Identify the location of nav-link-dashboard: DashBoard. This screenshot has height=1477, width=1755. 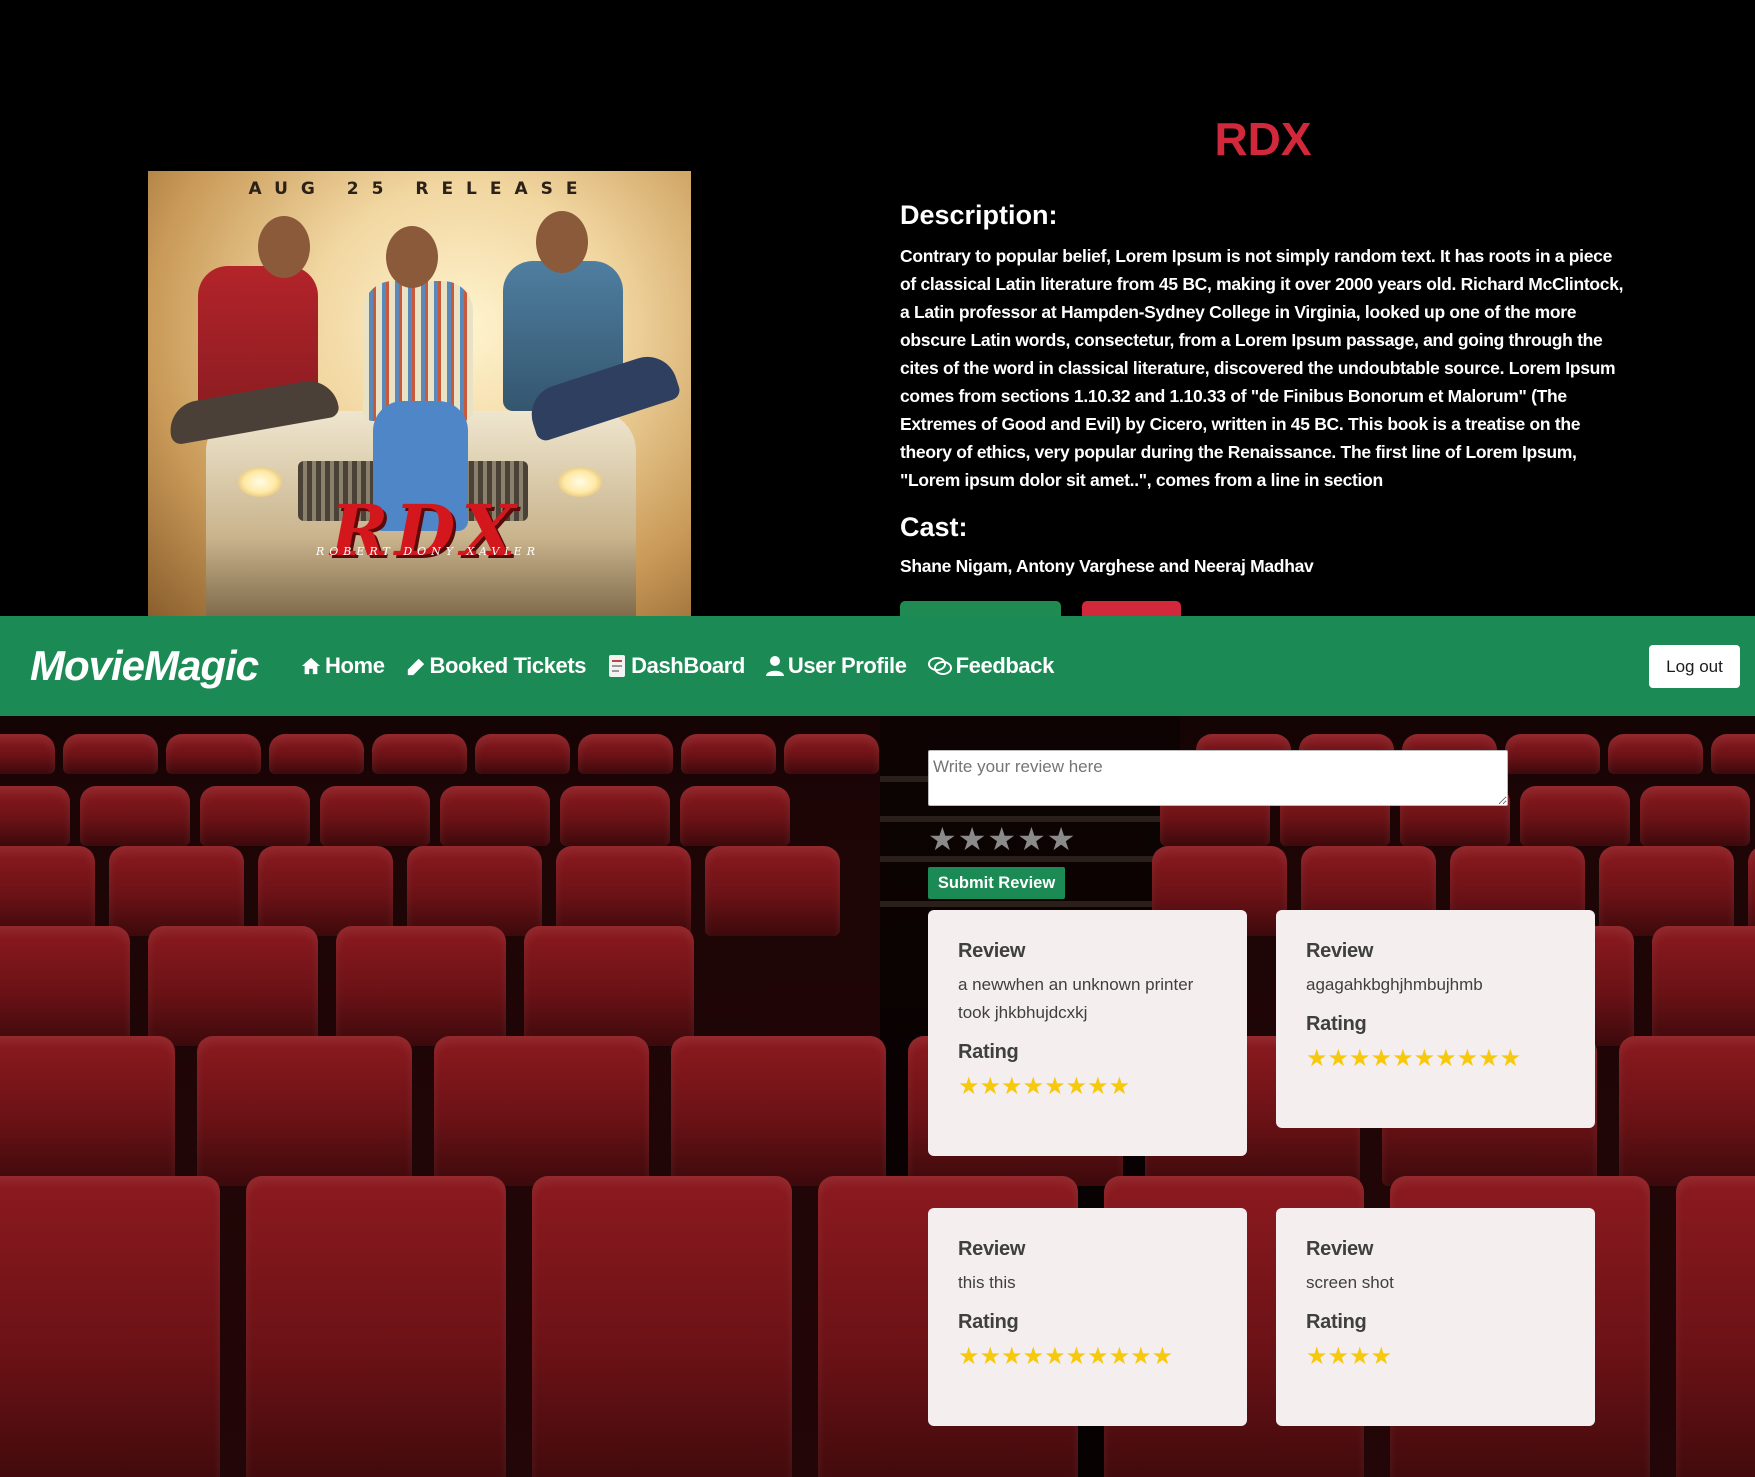
(675, 666).